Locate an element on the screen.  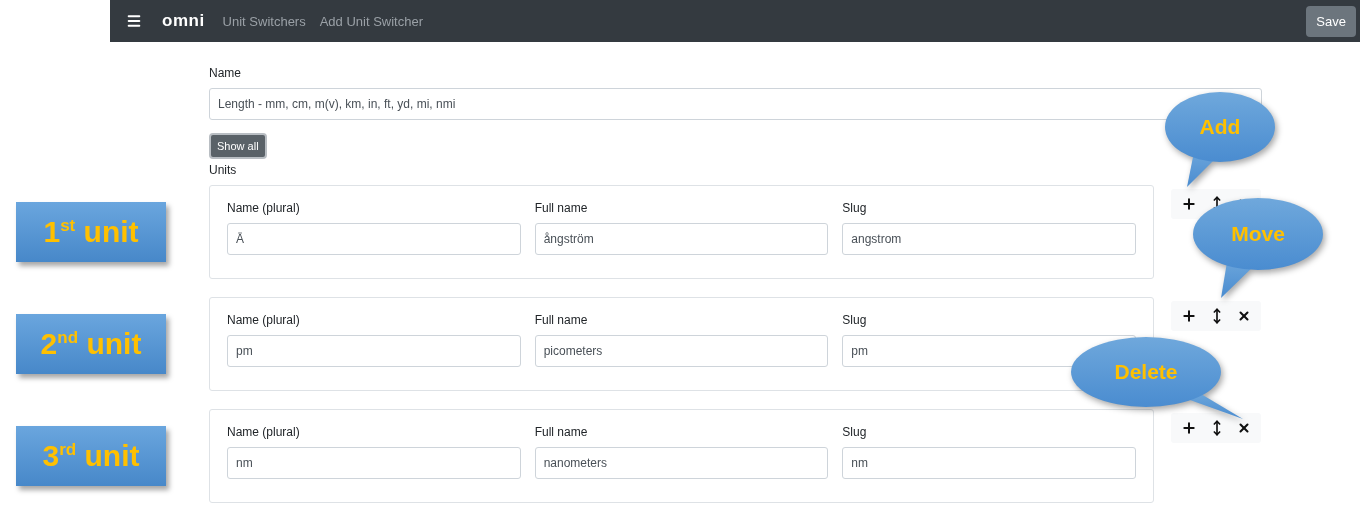
nav-link: Unit Switchers is located at coordinates (264, 21).